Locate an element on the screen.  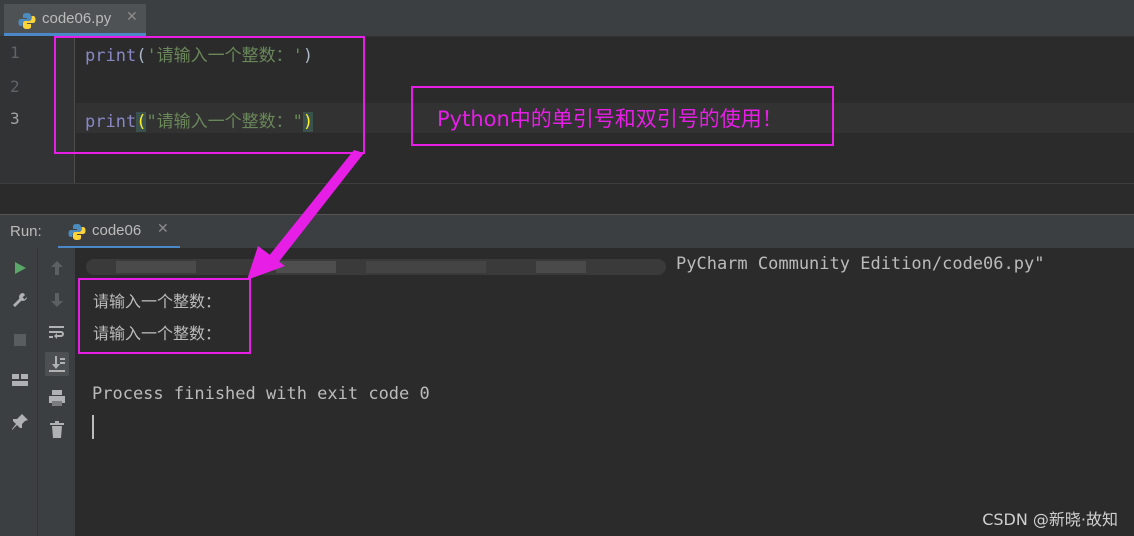
line-number: 1 is located at coordinates (15, 52).